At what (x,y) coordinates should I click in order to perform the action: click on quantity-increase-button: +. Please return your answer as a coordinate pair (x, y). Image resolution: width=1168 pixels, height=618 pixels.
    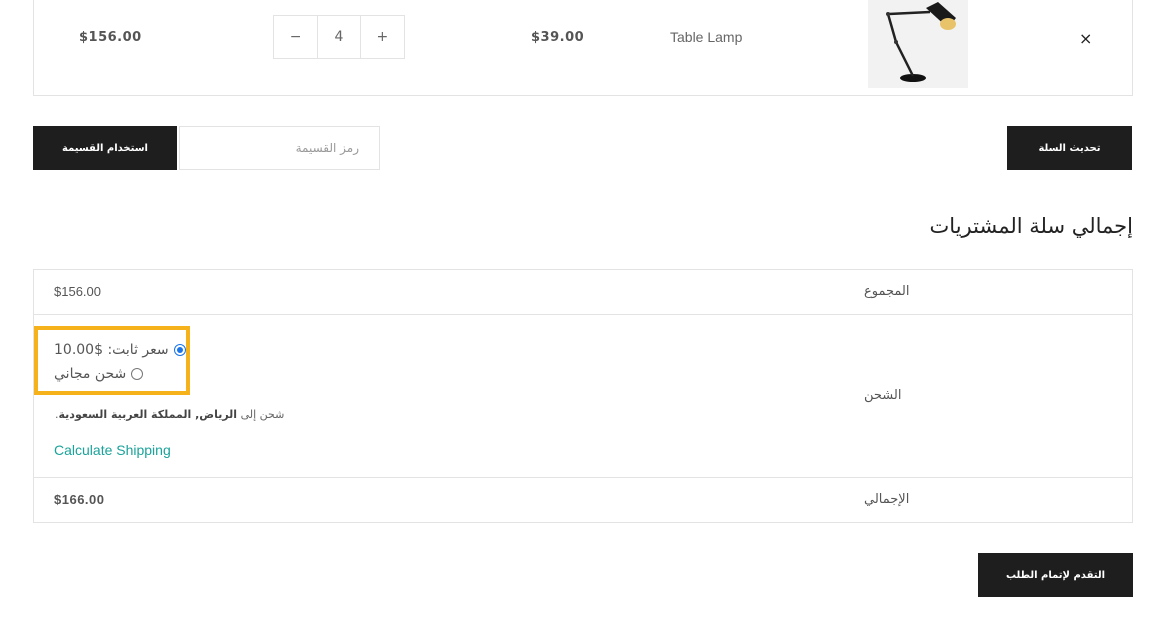
    Looking at the image, I should click on (382, 37).